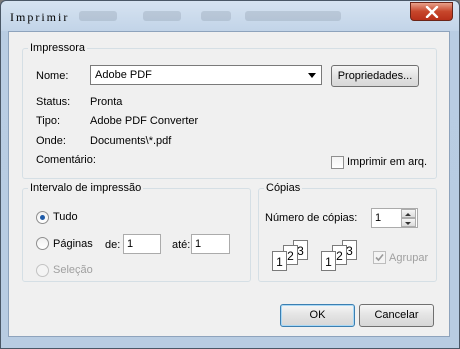 The image size is (460, 349). I want to click on copies-group-legend: Cópias, so click(283, 188).